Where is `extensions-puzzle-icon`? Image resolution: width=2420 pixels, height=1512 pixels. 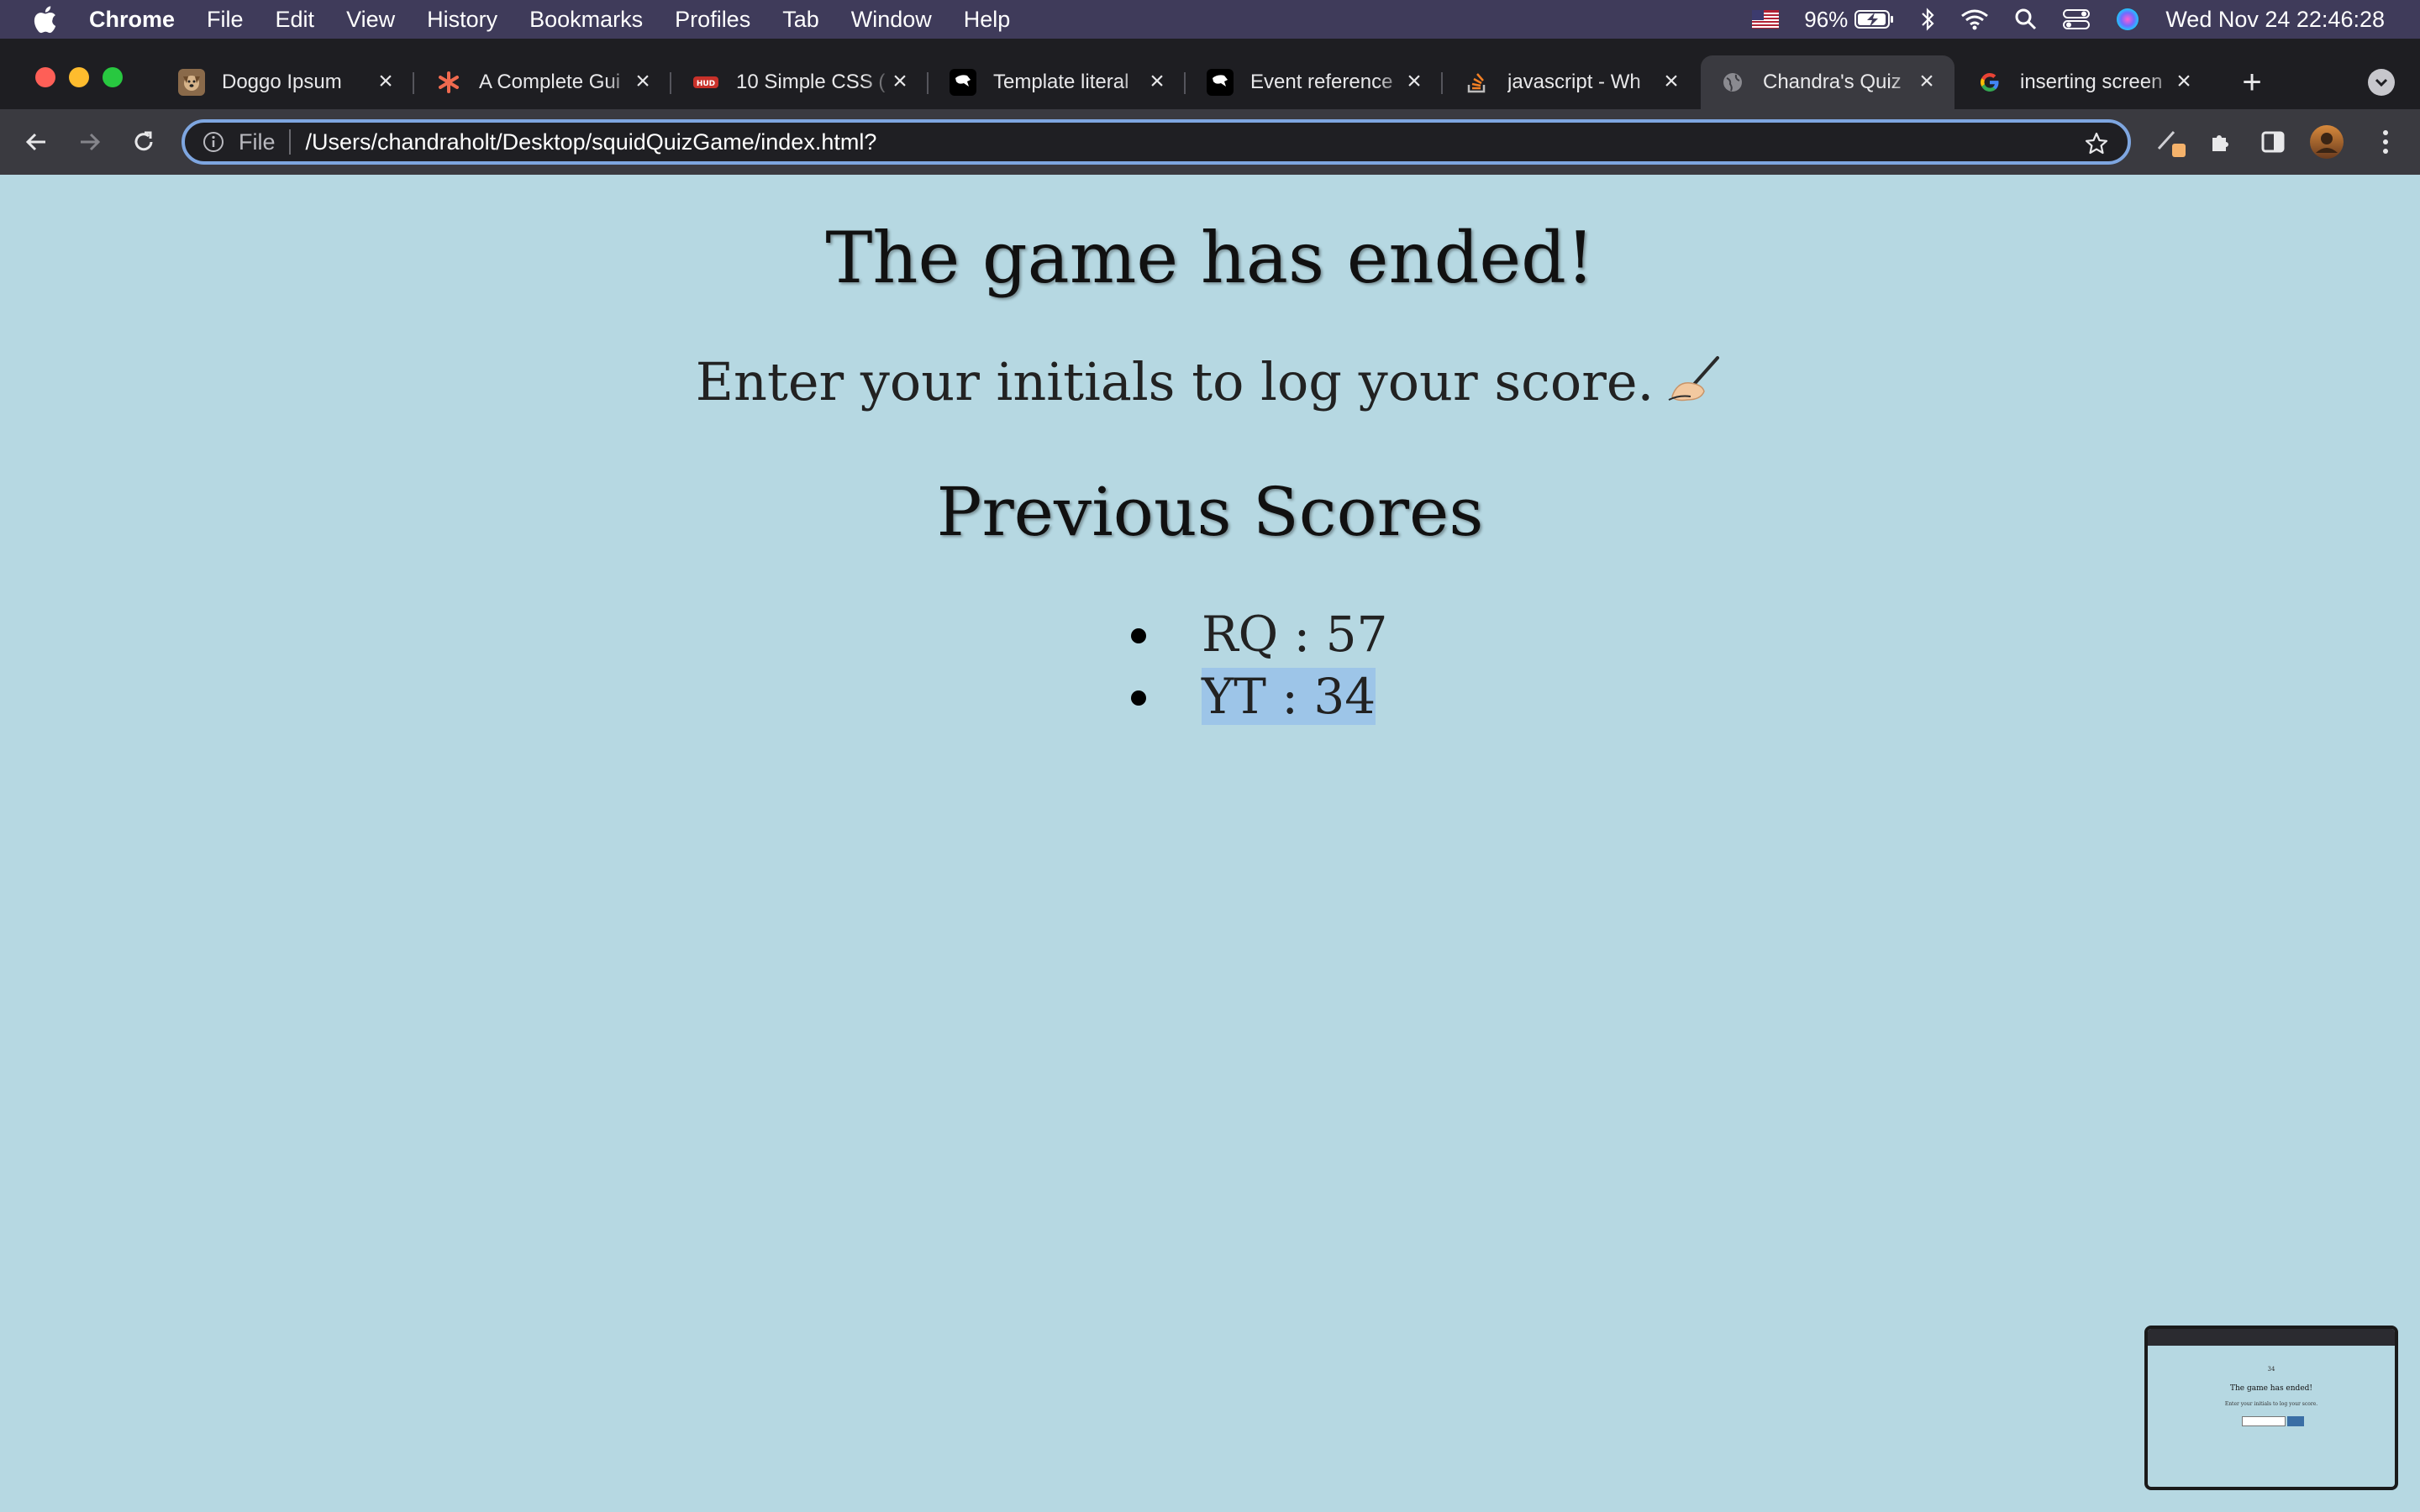 extensions-puzzle-icon is located at coordinates (2221, 142).